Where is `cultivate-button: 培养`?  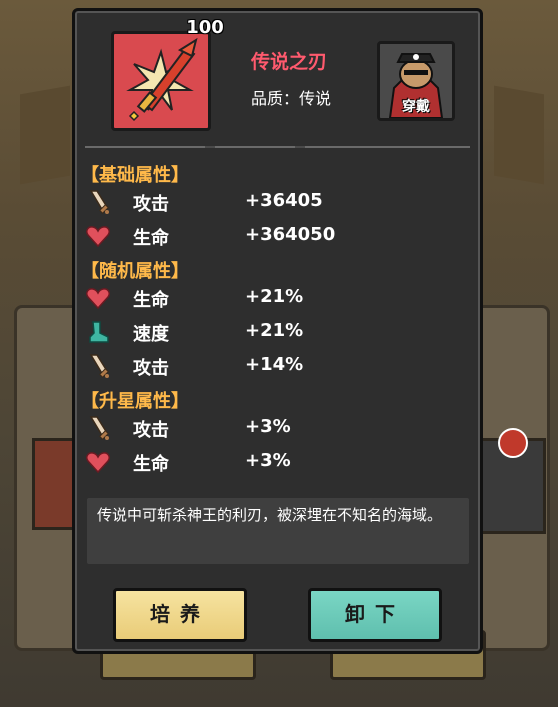 cultivate-button: 培养 is located at coordinates (180, 615).